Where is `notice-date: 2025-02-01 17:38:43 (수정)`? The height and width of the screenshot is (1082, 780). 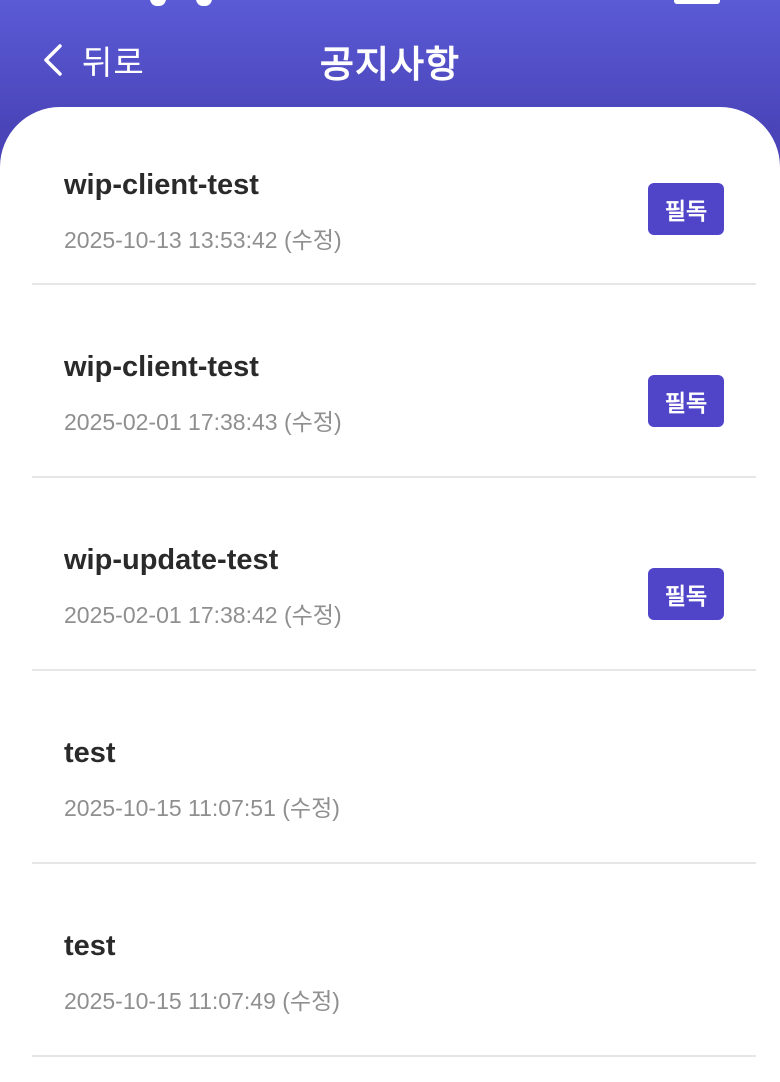 notice-date: 2025-02-01 17:38:43 (수정) is located at coordinates (203, 422).